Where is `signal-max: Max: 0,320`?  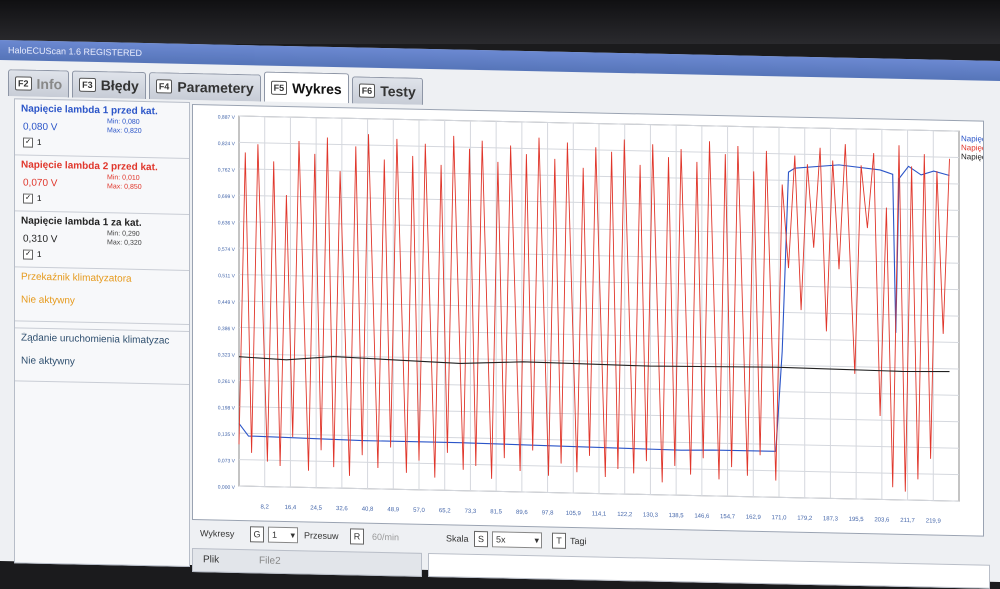 signal-max: Max: 0,320 is located at coordinates (124, 243).